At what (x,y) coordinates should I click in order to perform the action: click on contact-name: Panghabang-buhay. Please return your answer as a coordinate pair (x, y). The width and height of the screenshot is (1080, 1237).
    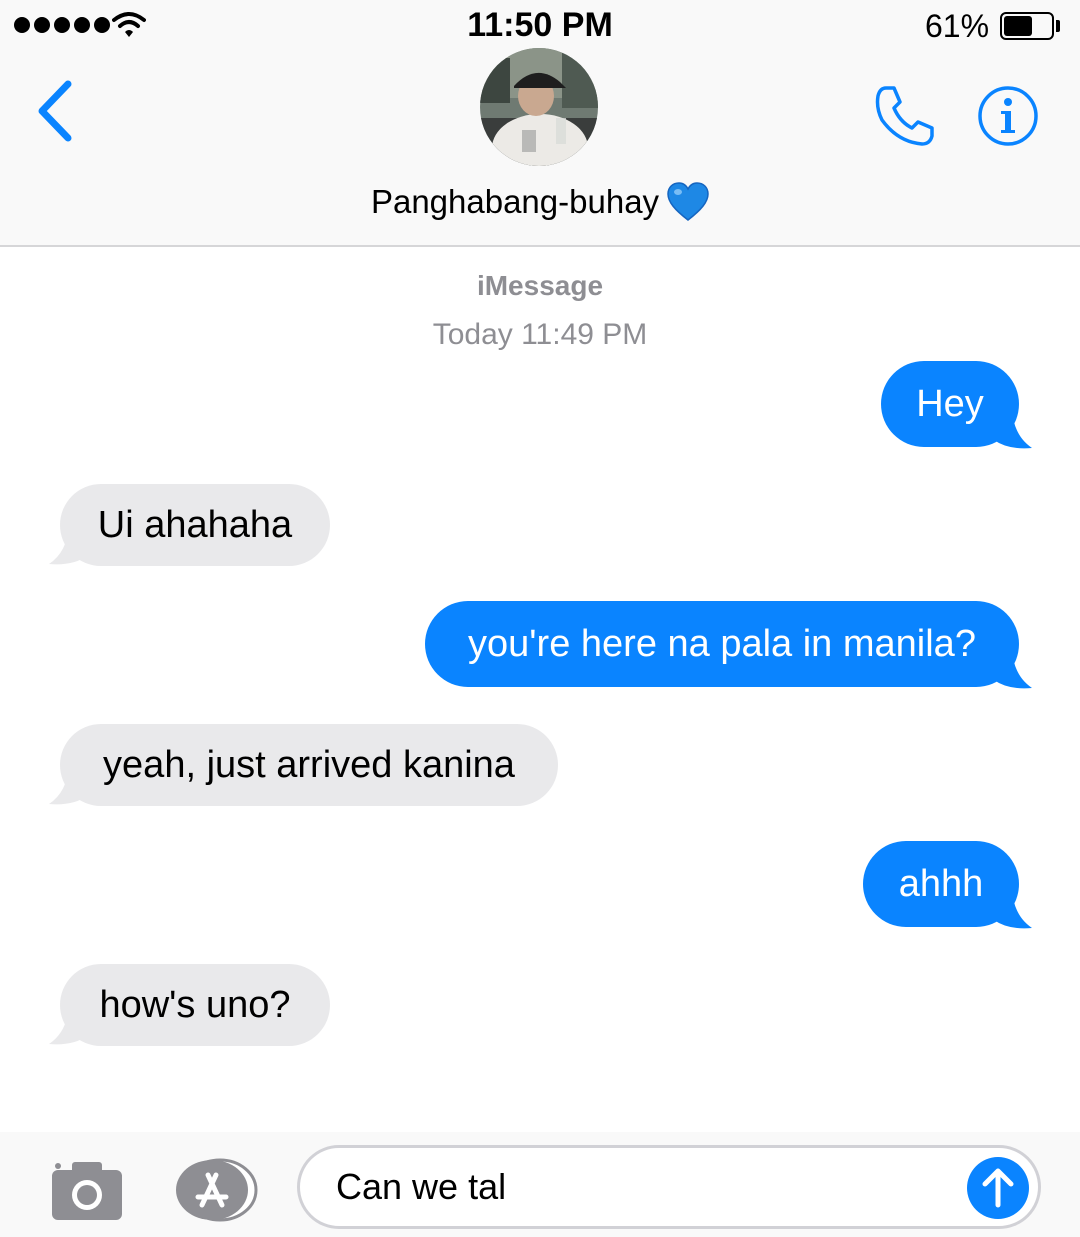
    Looking at the image, I should click on (540, 202).